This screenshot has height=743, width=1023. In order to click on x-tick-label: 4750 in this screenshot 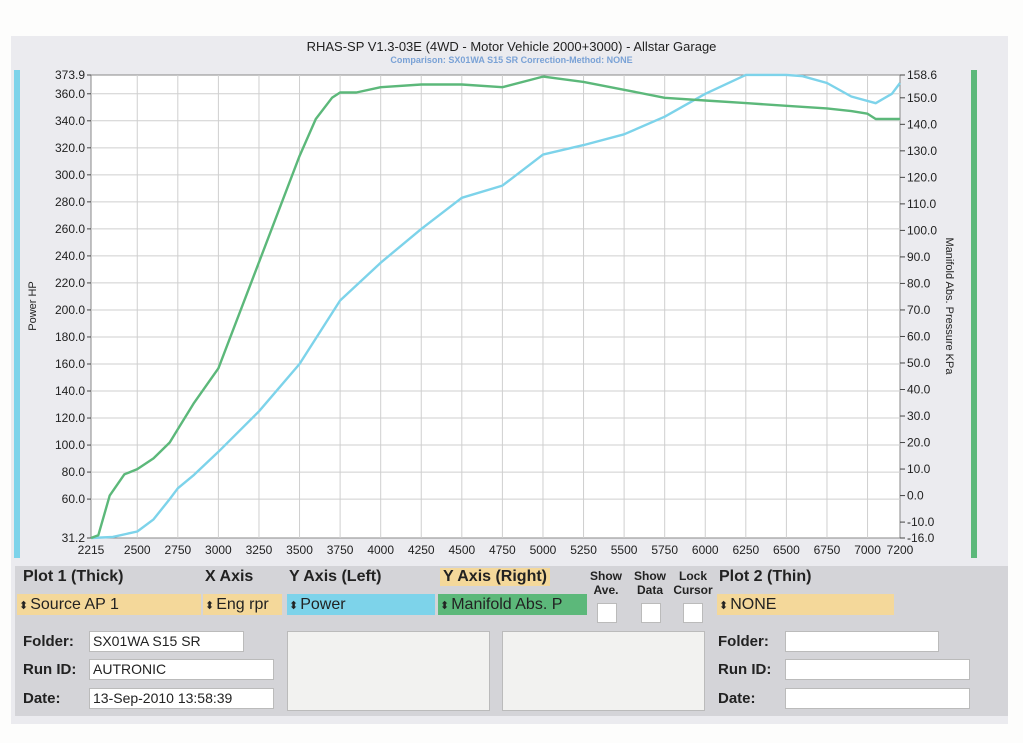, I will do `click(502, 550)`.